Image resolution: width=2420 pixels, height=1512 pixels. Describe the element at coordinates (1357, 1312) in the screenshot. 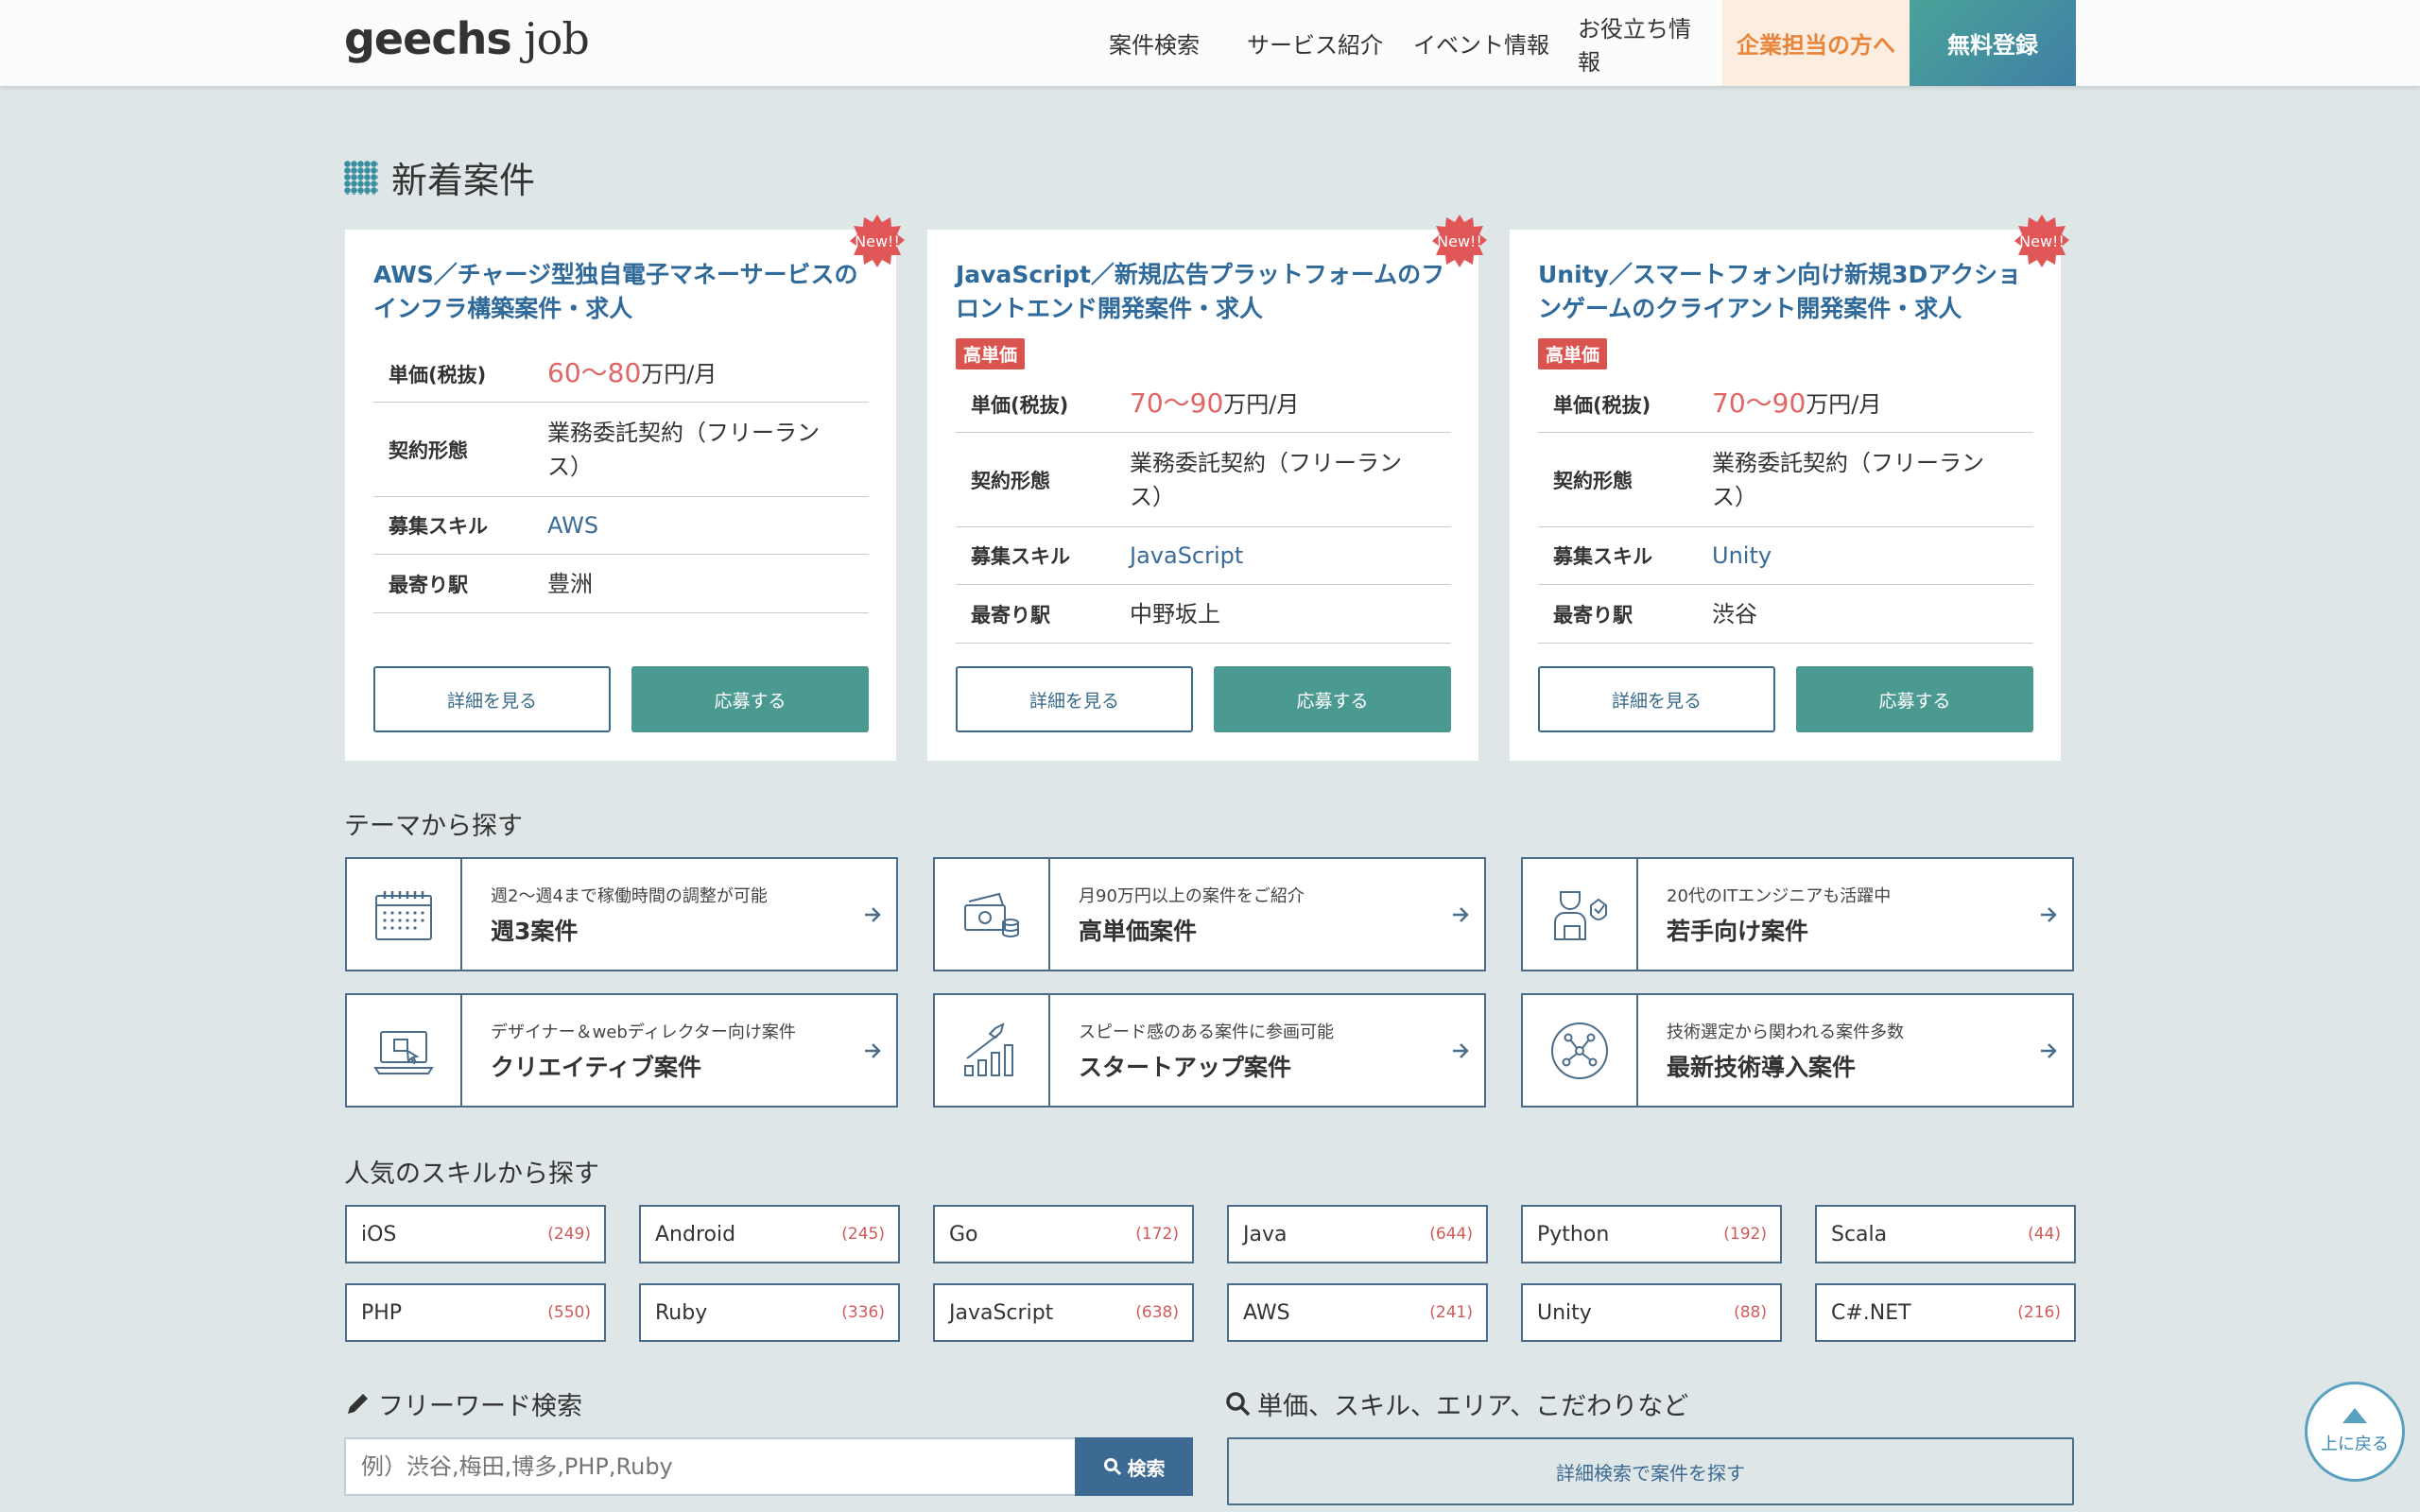

I see `skill-aws: AWS (241)` at that location.